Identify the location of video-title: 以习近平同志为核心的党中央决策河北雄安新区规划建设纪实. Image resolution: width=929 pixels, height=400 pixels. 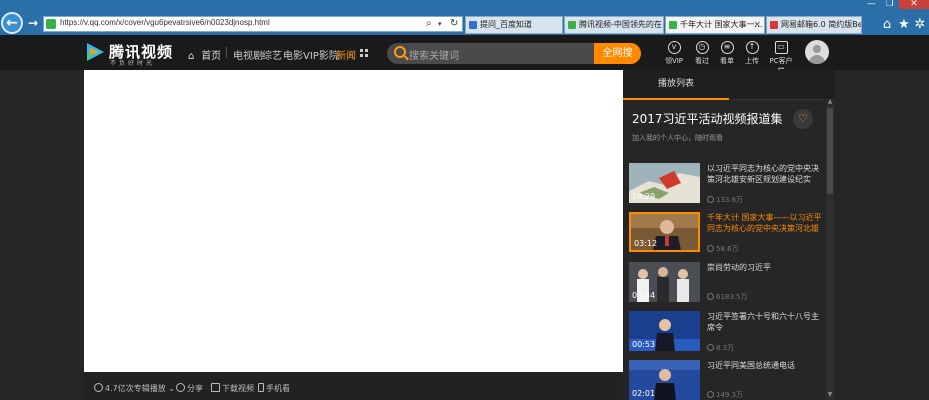
(766, 174).